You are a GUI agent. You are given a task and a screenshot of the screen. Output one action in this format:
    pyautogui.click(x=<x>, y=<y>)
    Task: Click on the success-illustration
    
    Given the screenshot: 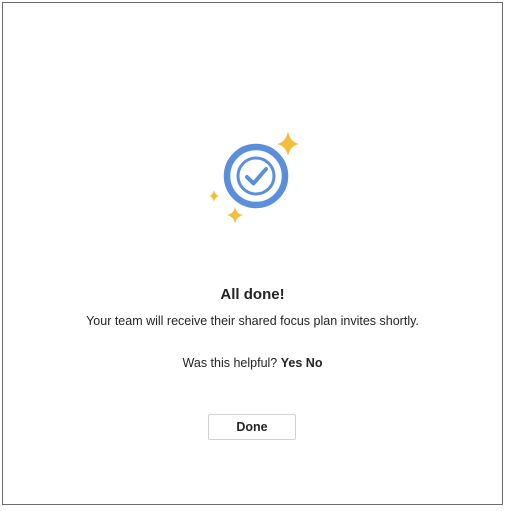 What is the action you would take?
    pyautogui.click(x=254, y=177)
    